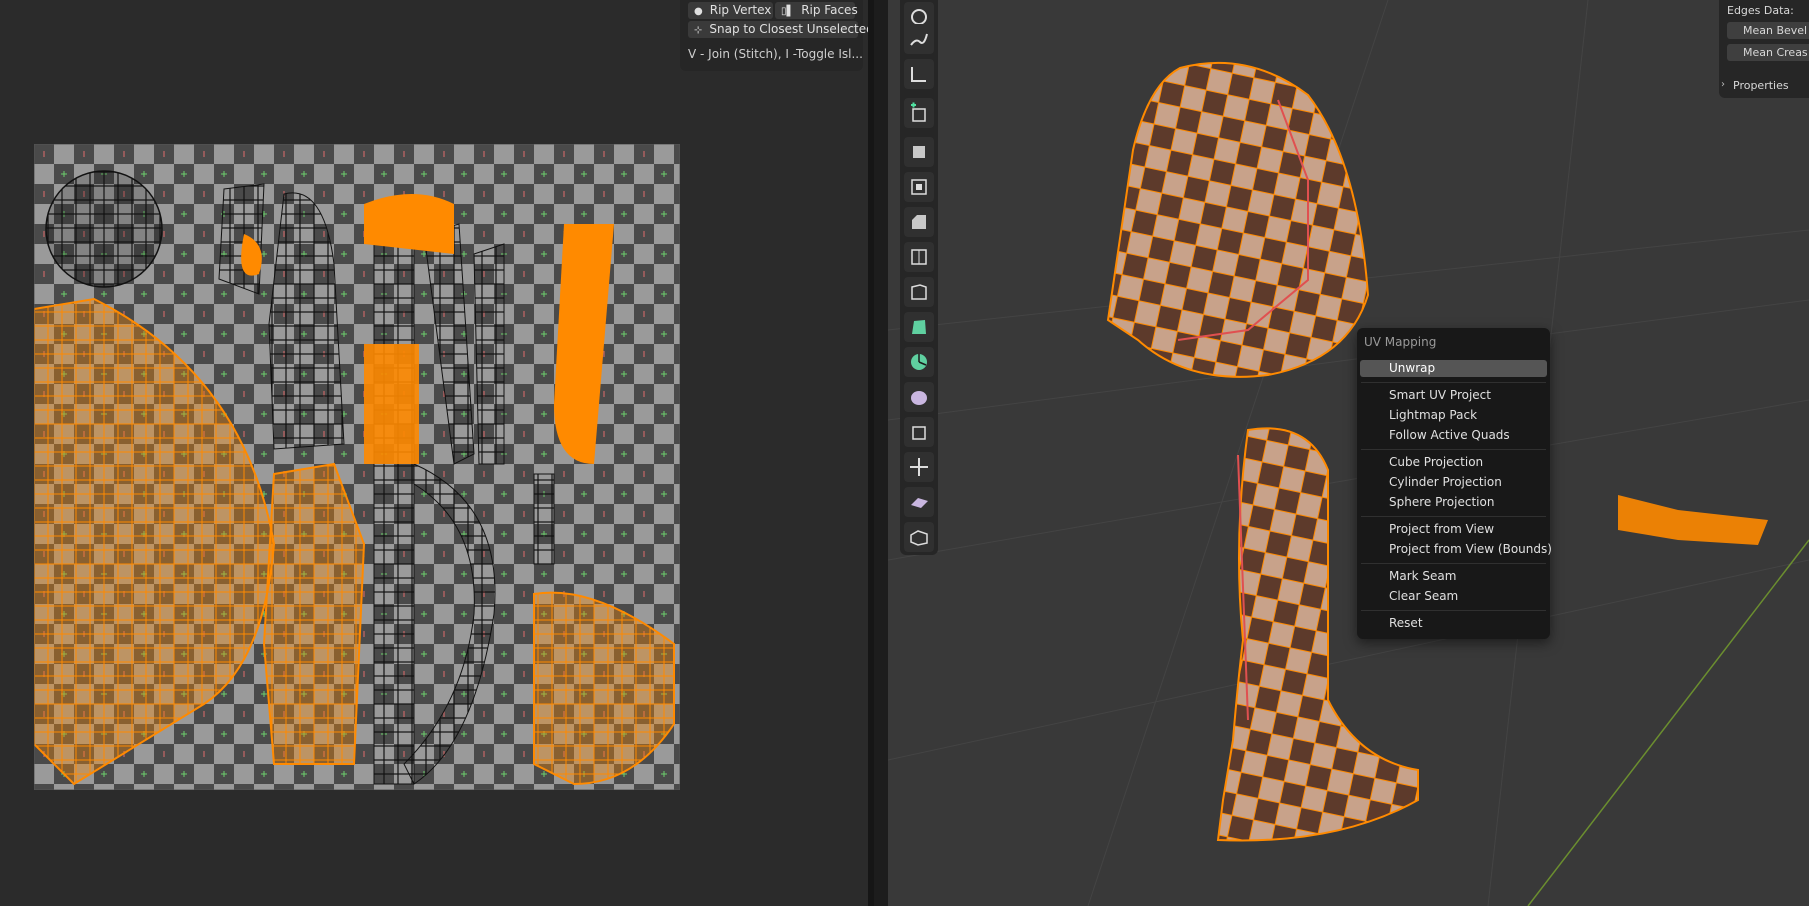 The height and width of the screenshot is (906, 1809). I want to click on measure-icon, so click(919, 74).